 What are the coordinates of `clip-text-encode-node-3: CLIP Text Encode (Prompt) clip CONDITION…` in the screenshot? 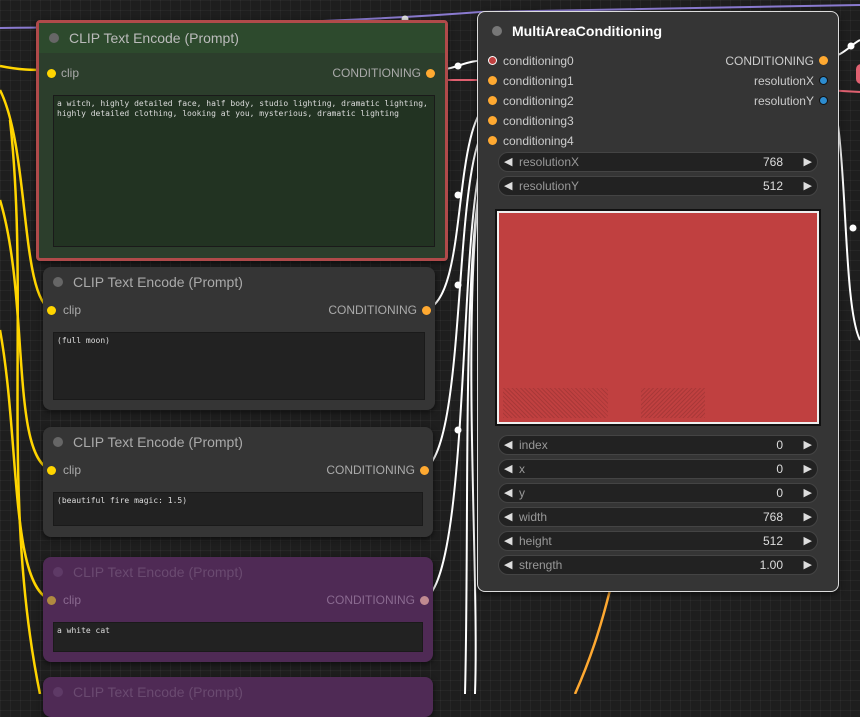 It's located at (238, 482).